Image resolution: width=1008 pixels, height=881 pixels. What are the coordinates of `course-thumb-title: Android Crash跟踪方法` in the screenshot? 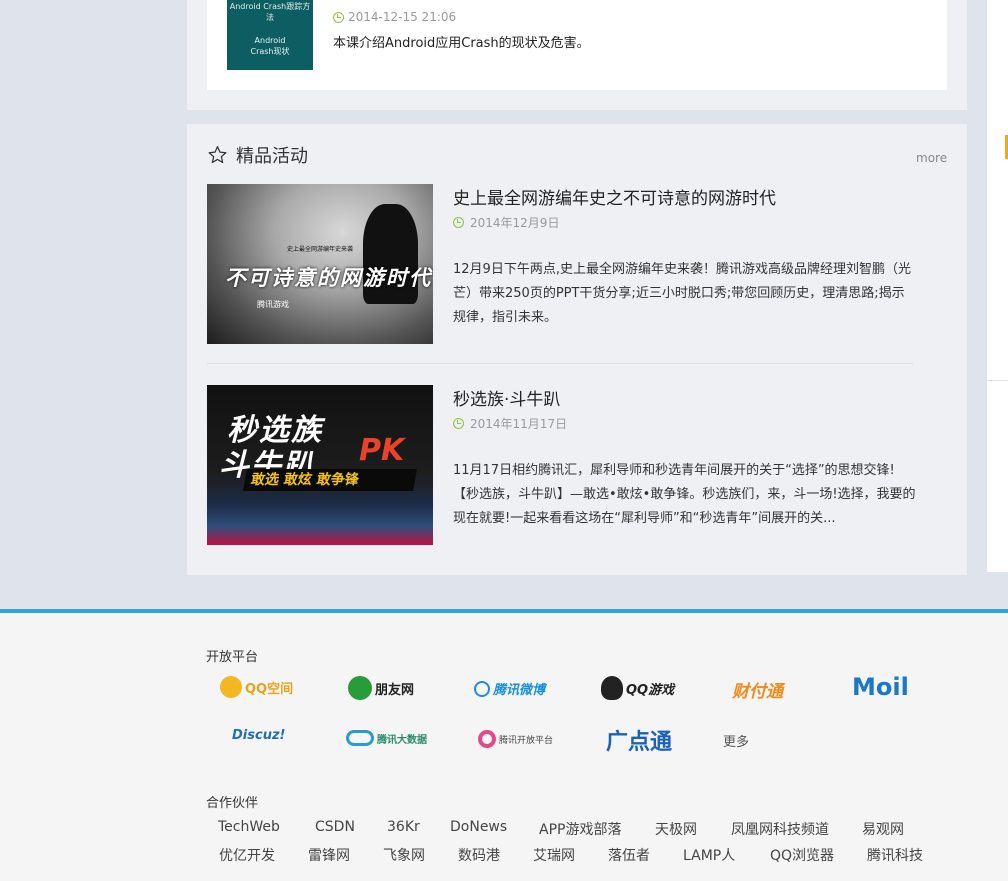 It's located at (270, 12).